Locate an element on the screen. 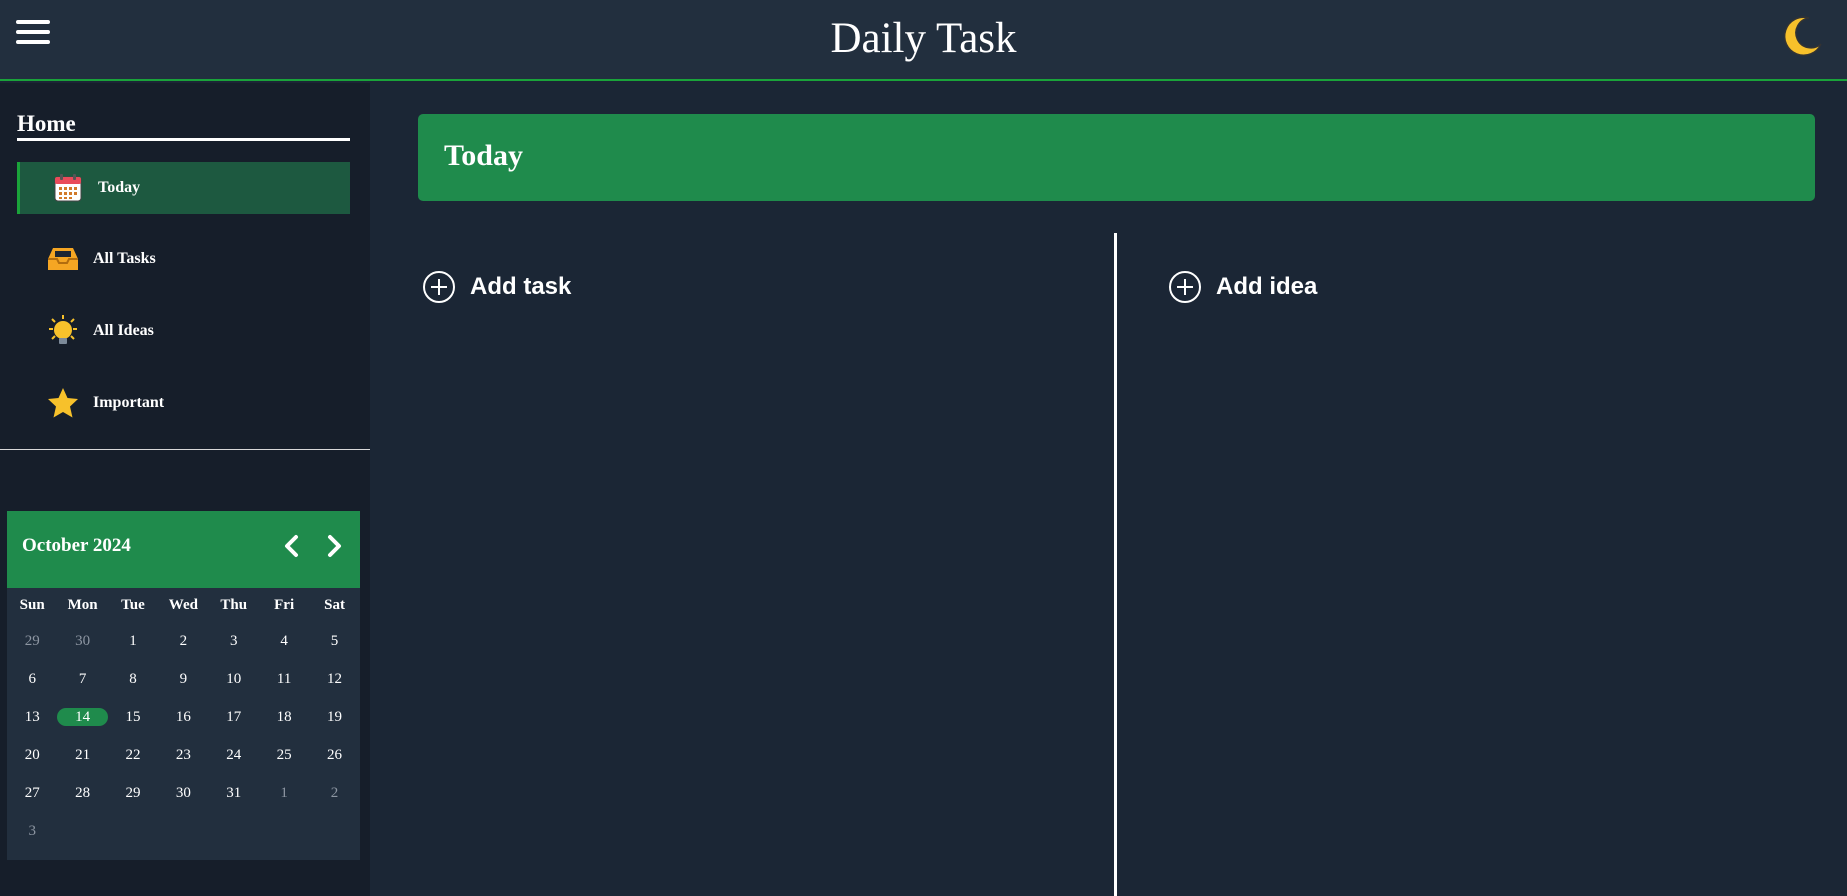 This screenshot has width=1847, height=896. weekday-label: Thu is located at coordinates (234, 604).